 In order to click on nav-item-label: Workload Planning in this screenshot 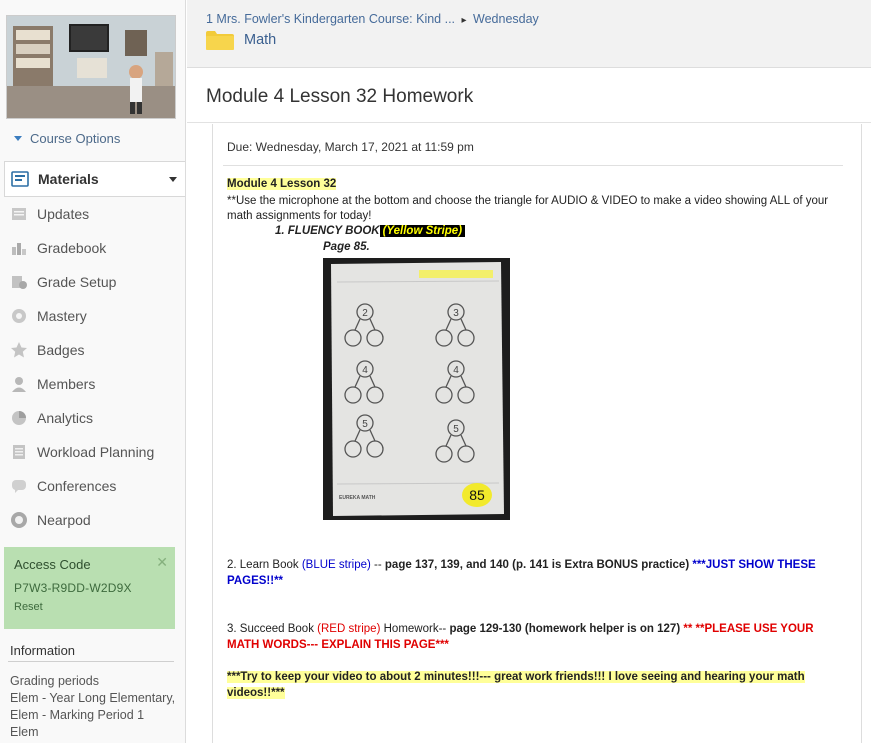, I will do `click(96, 452)`.